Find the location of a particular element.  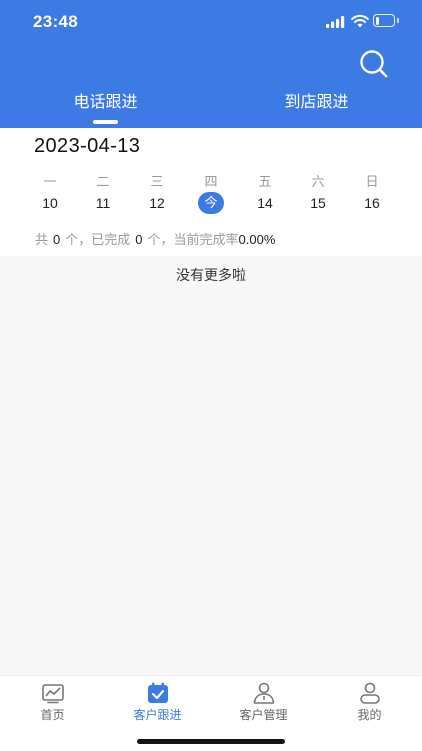

nav-item-customer-management: 客户管理 is located at coordinates (263, 702).